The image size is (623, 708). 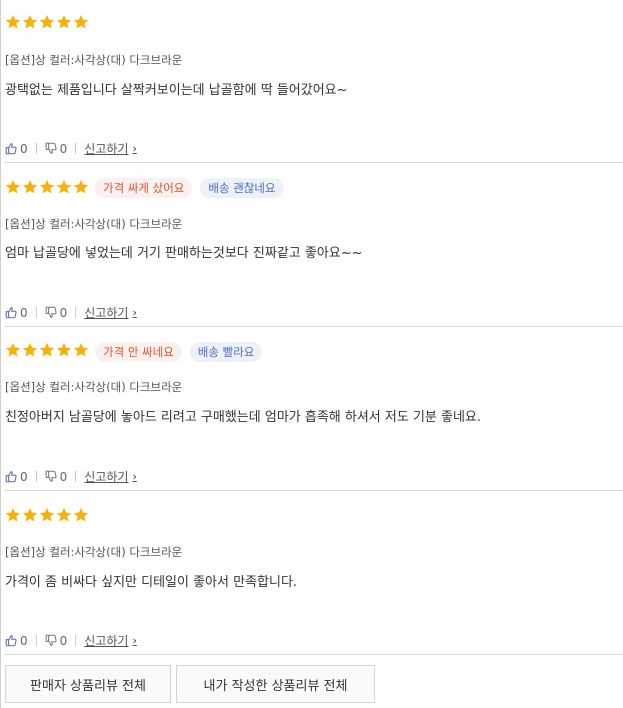 What do you see at coordinates (184, 253) in the screenshot?
I see `review-content: 엄마 납골당에 넣었는데 거기 판매하는것보다 진짜같고 좋아요~~` at bounding box center [184, 253].